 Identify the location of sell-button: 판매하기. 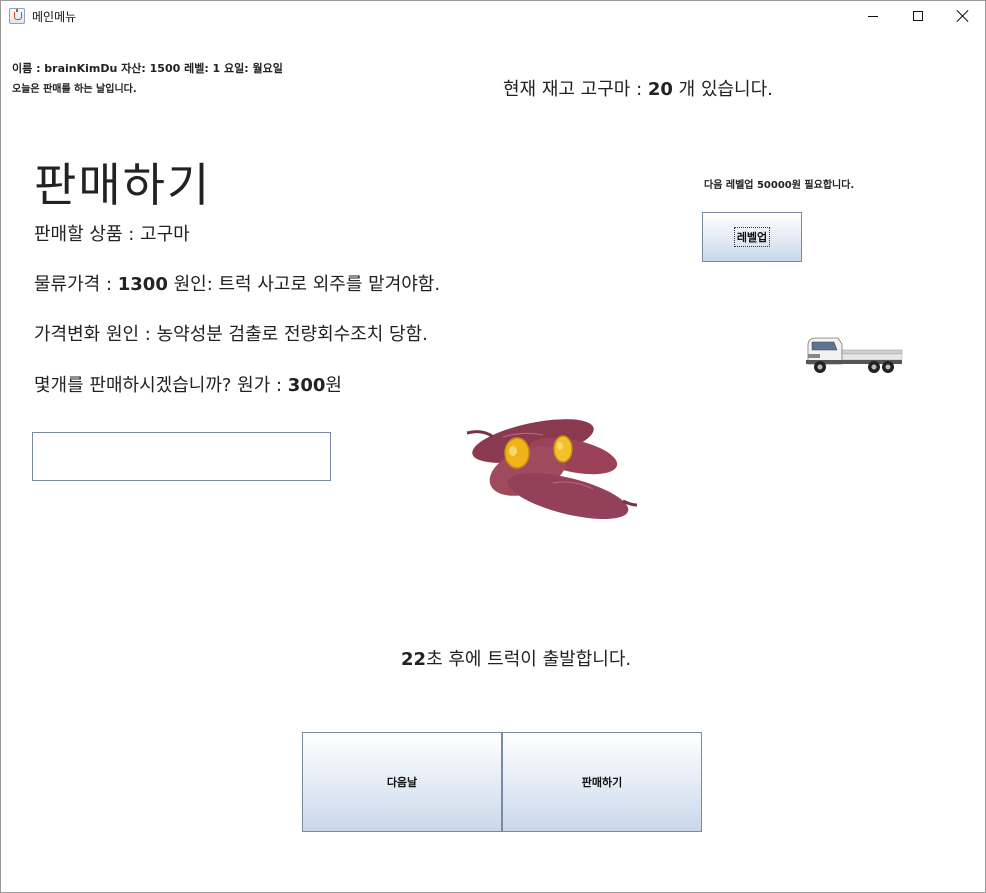
(602, 782).